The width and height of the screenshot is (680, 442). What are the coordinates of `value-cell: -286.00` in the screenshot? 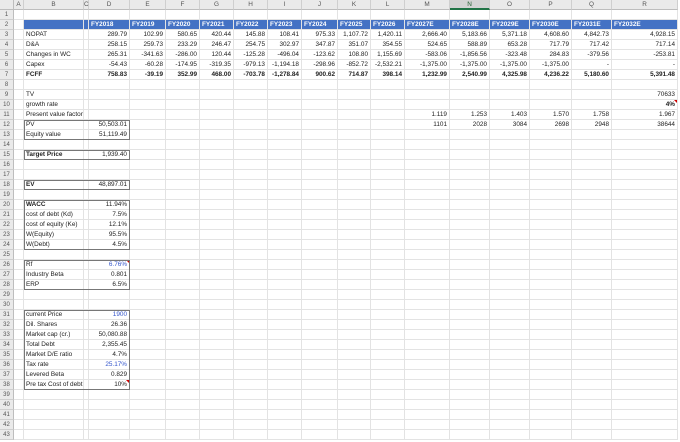 It's located at (183, 55).